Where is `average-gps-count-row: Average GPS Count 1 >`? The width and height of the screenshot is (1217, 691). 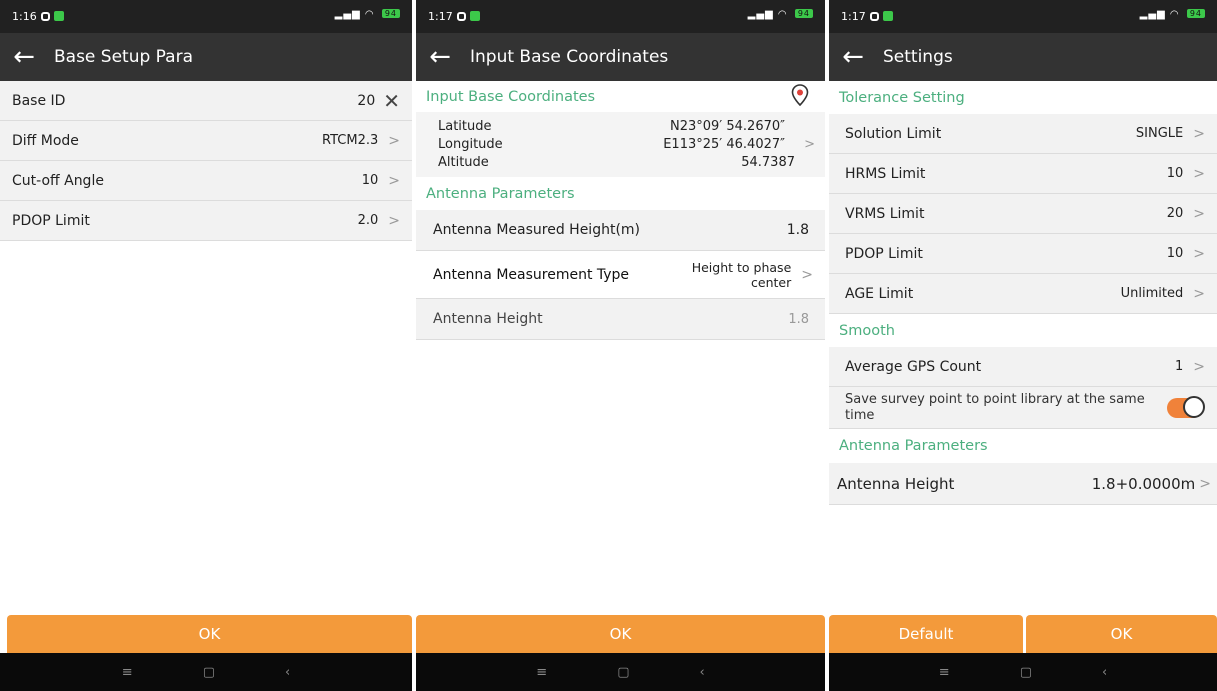
average-gps-count-row: Average GPS Count 1 > is located at coordinates (1023, 367).